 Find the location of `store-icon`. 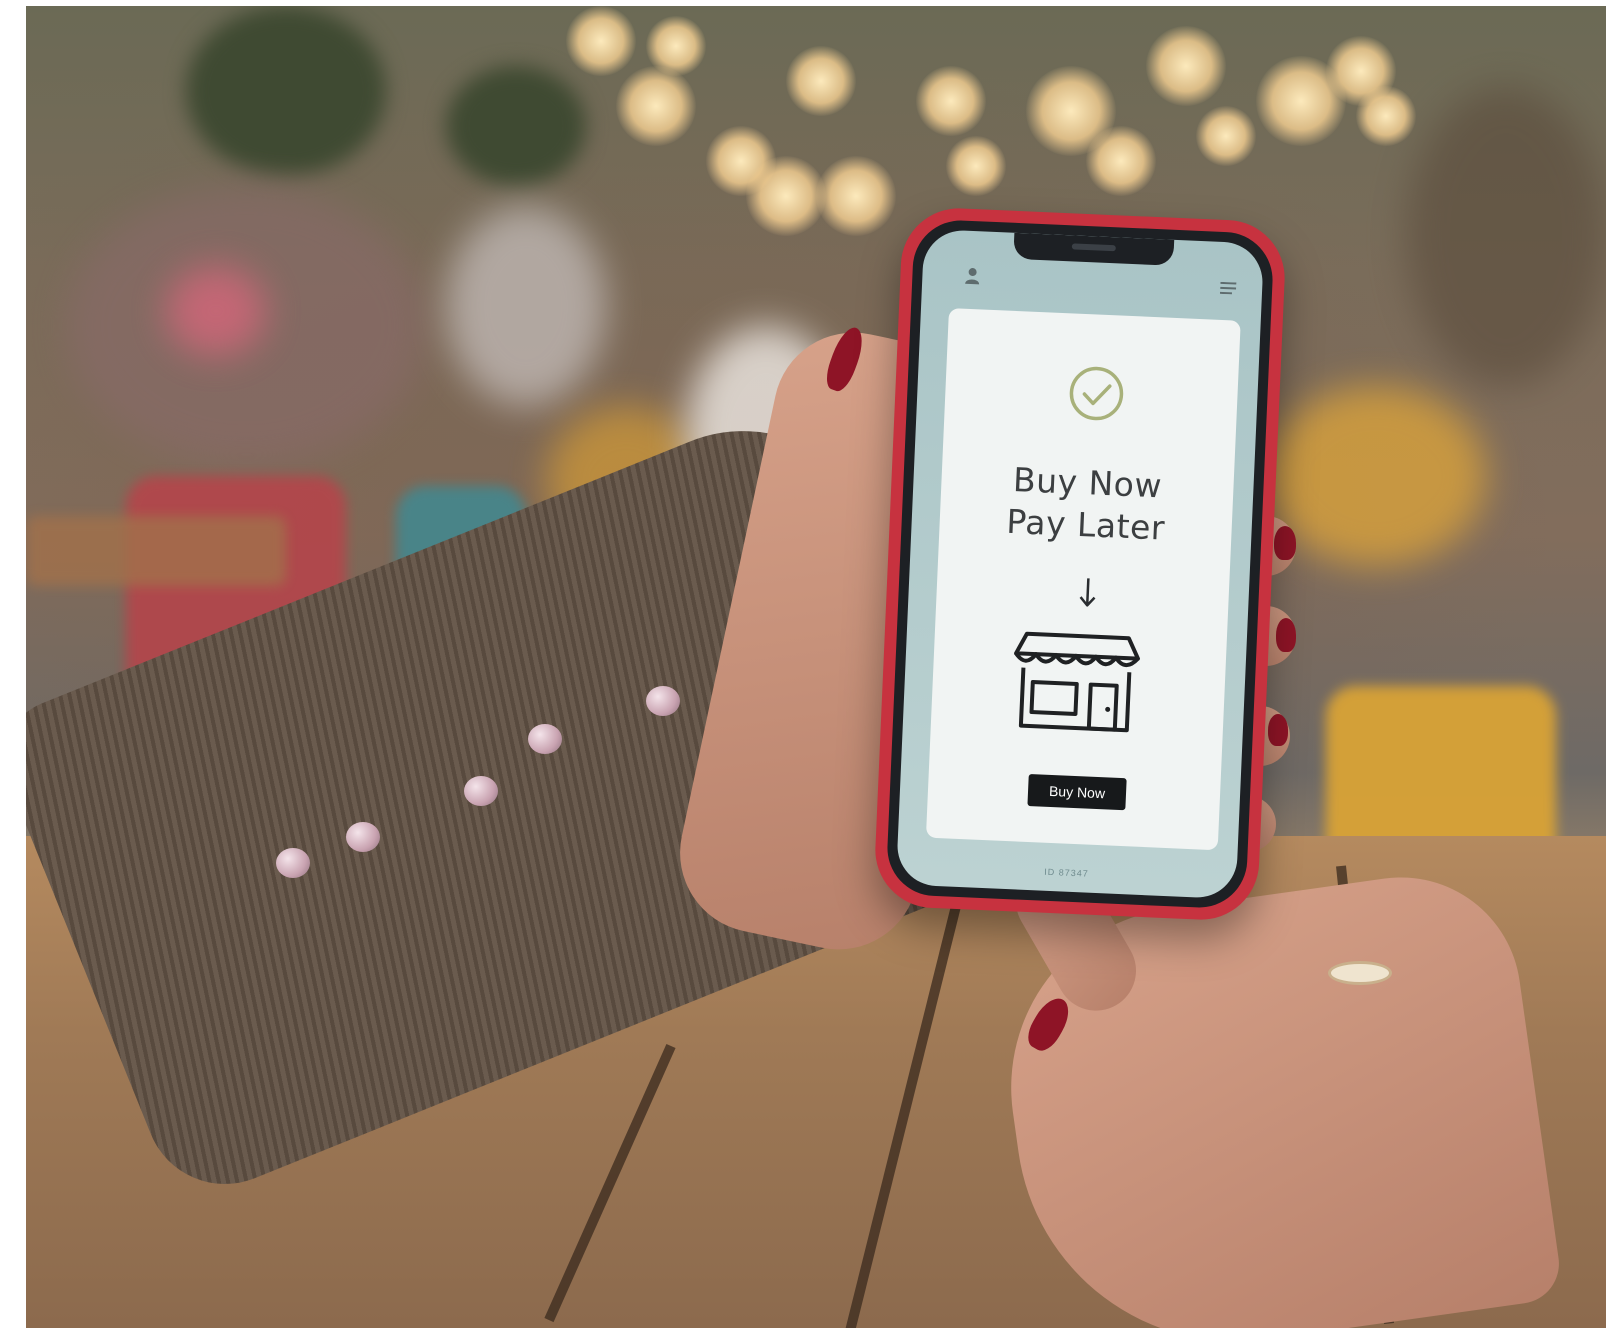

store-icon is located at coordinates (1077, 682).